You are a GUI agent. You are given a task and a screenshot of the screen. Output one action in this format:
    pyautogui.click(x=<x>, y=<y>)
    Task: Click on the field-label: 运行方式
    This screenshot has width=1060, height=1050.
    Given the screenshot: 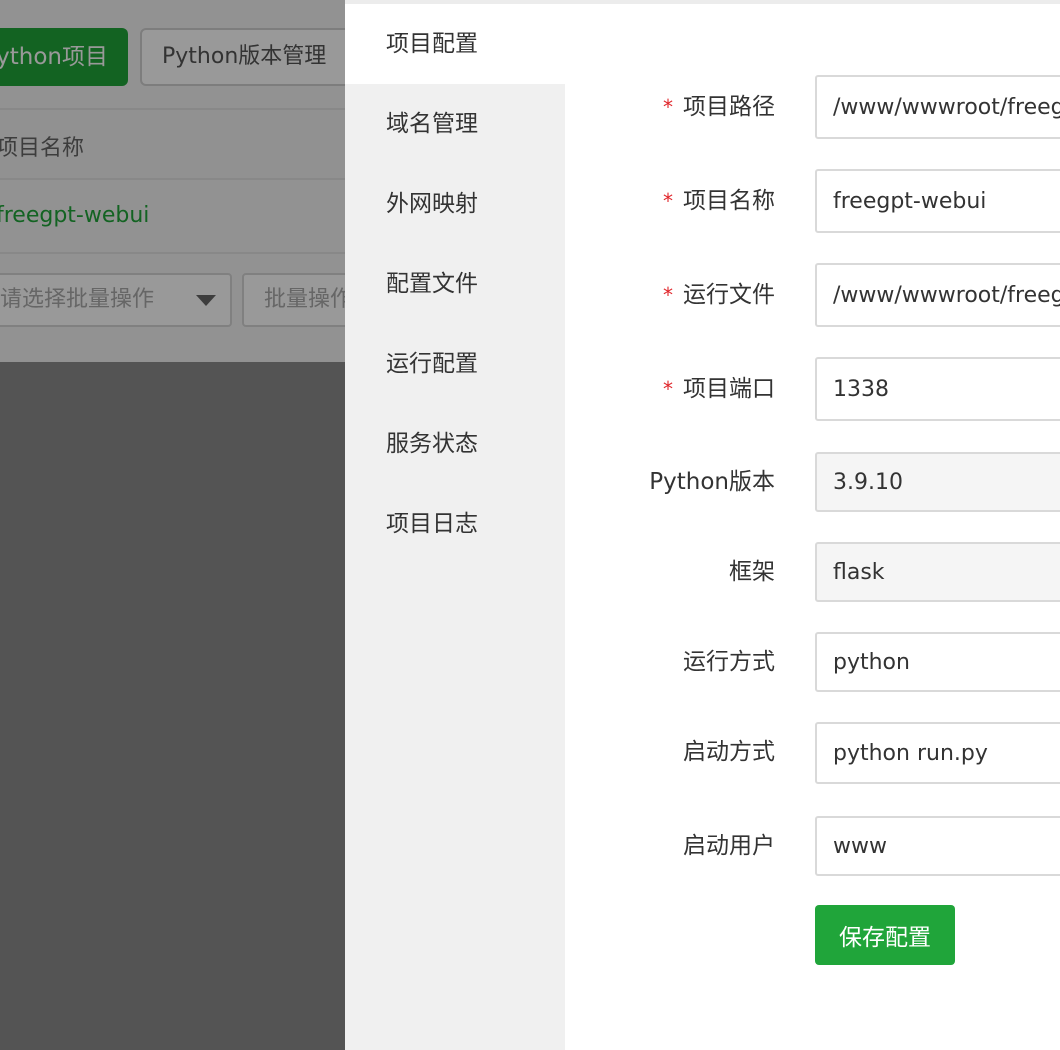 What is the action you would take?
    pyautogui.click(x=729, y=662)
    